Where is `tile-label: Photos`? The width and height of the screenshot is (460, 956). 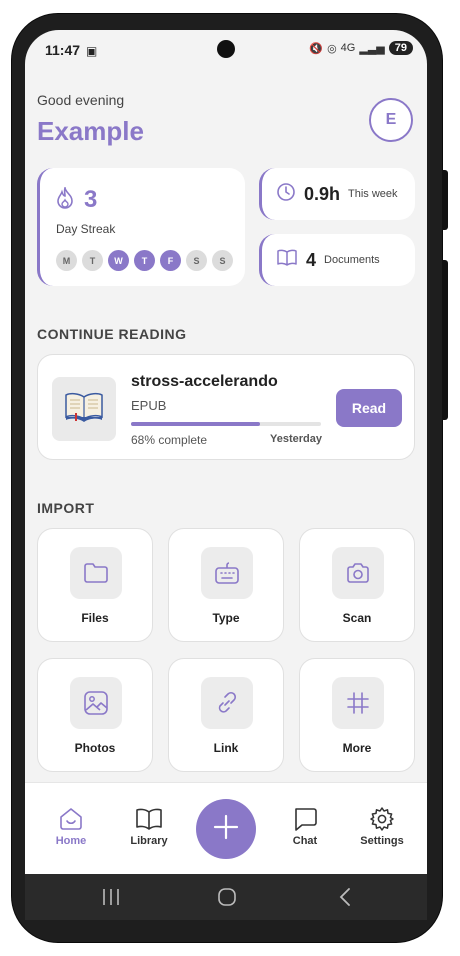
tile-label: Photos is located at coordinates (95, 748).